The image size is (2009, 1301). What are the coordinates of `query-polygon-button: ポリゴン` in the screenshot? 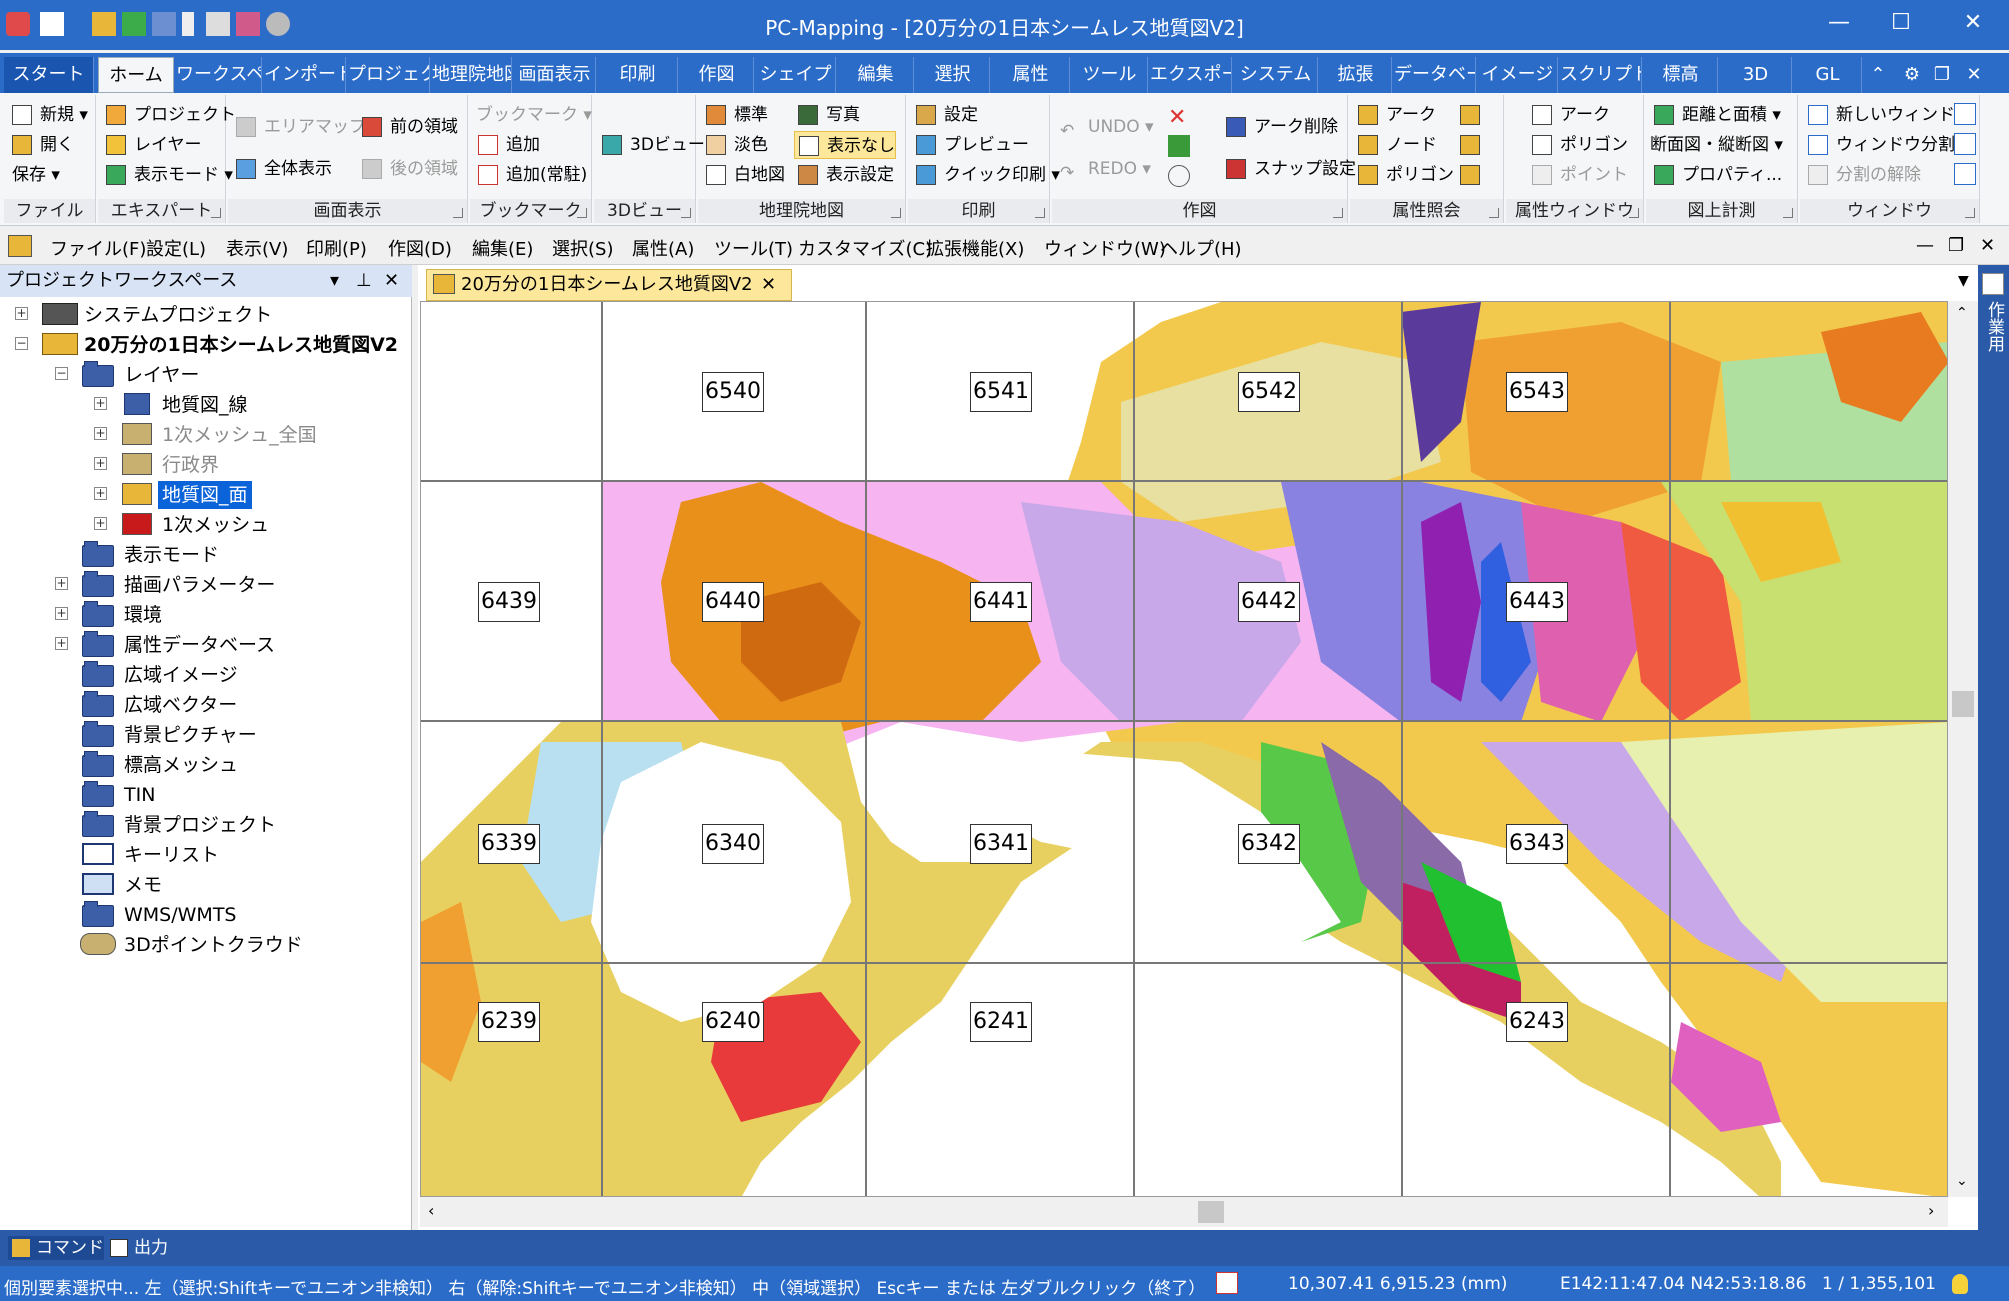 It's located at (1404, 175).